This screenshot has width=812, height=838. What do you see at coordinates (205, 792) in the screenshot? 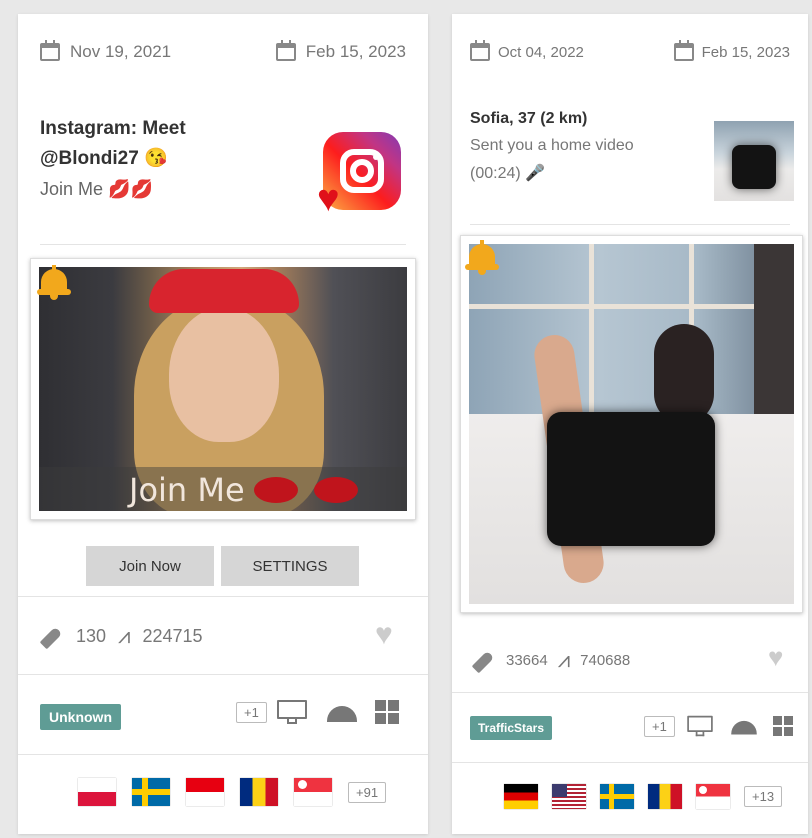
I see `flag-indonesia` at bounding box center [205, 792].